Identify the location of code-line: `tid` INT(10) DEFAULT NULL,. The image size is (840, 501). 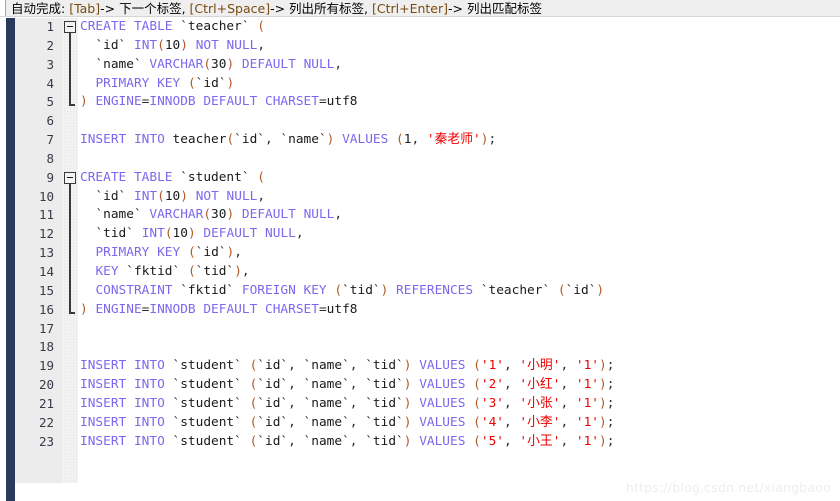
(459, 234).